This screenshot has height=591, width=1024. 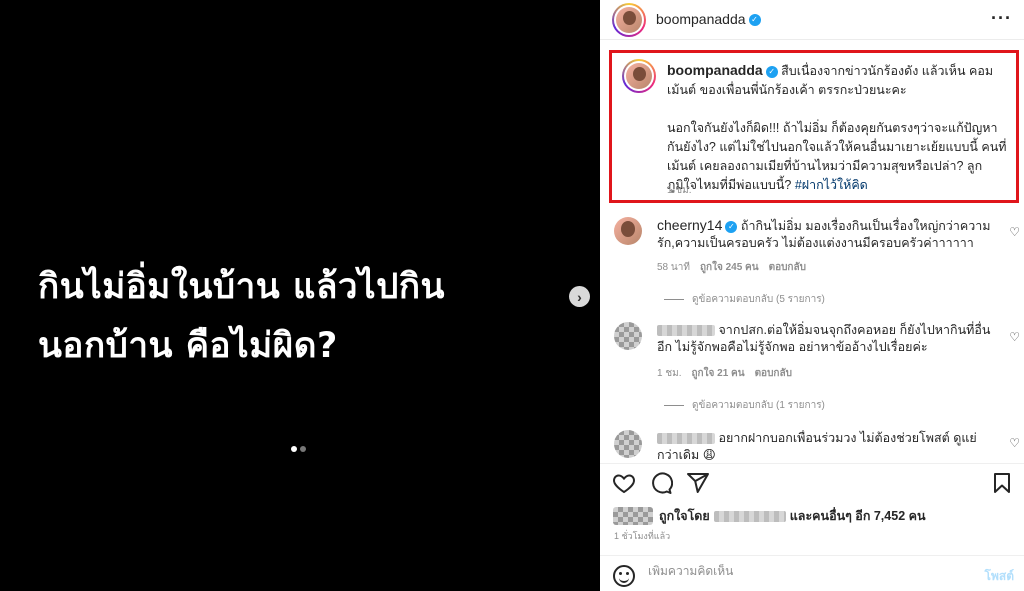 What do you see at coordinates (1001, 18) in the screenshot?
I see `more-horizontal-icon: ···` at bounding box center [1001, 18].